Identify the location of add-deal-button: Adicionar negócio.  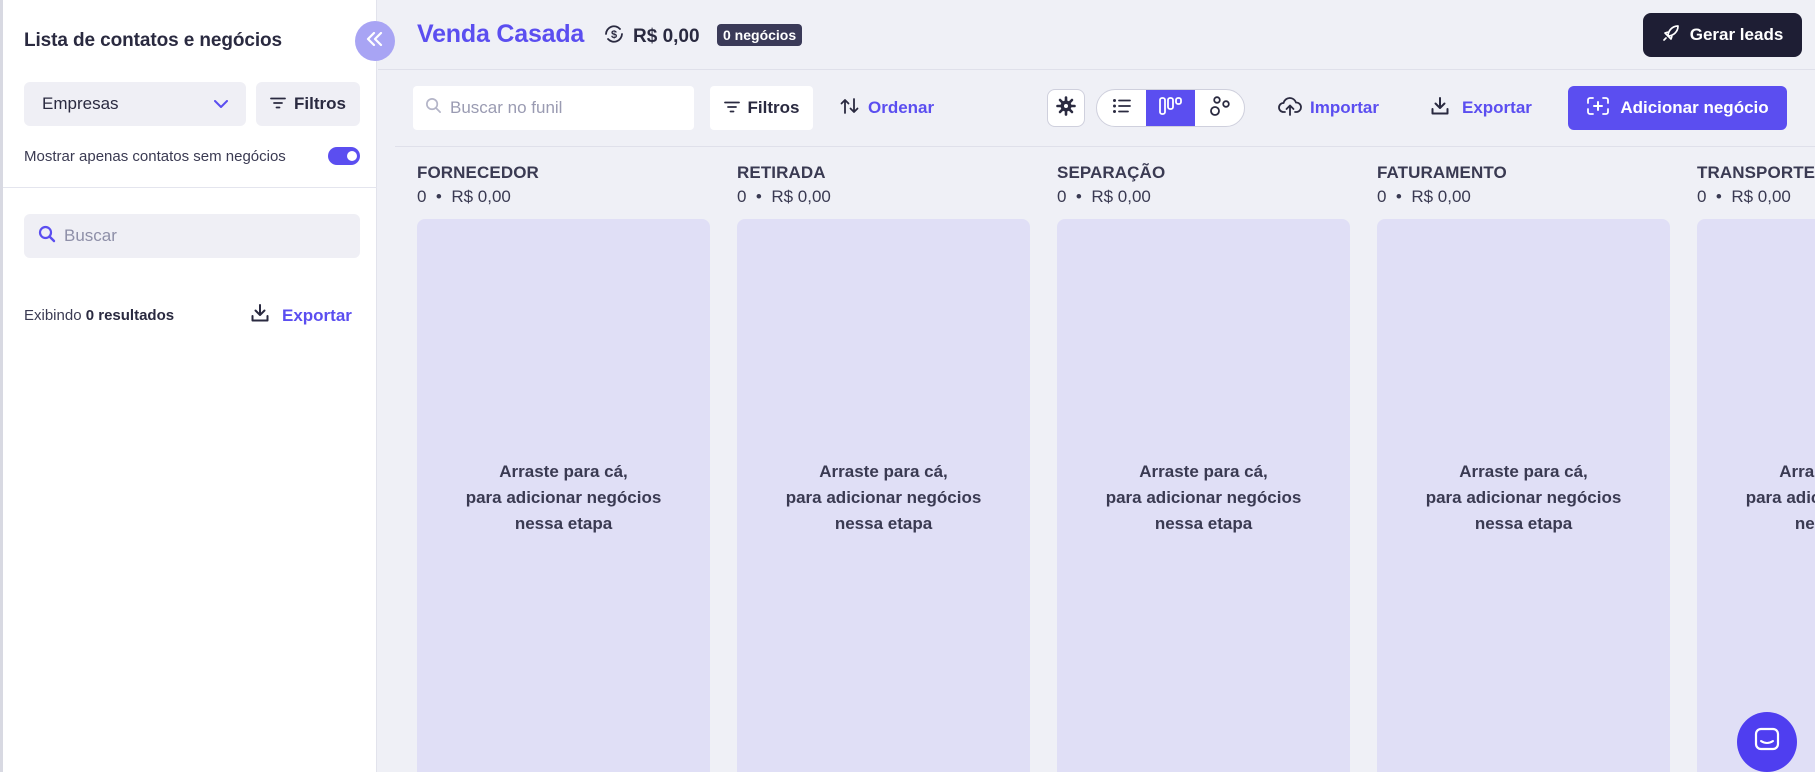
(1677, 108).